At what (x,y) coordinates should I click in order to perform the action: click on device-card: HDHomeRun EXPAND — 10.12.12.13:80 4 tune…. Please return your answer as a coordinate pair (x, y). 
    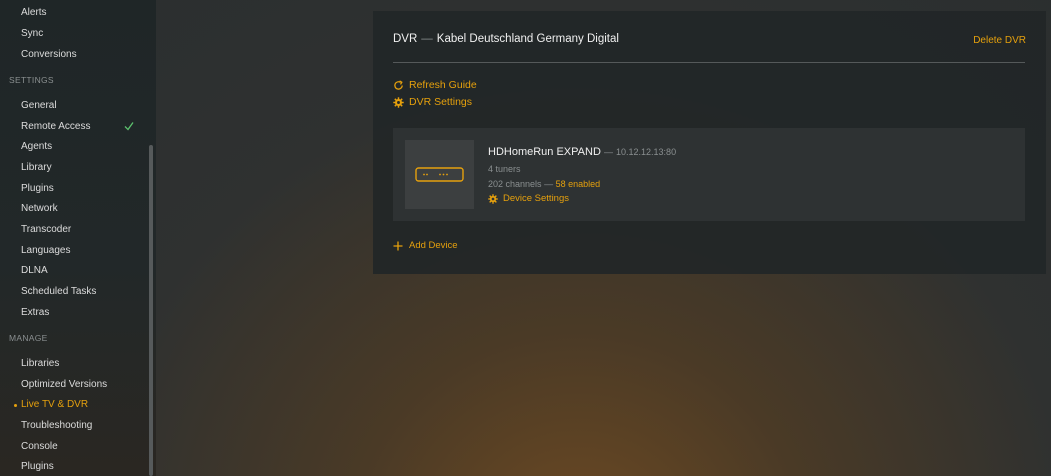
    Looking at the image, I should click on (709, 174).